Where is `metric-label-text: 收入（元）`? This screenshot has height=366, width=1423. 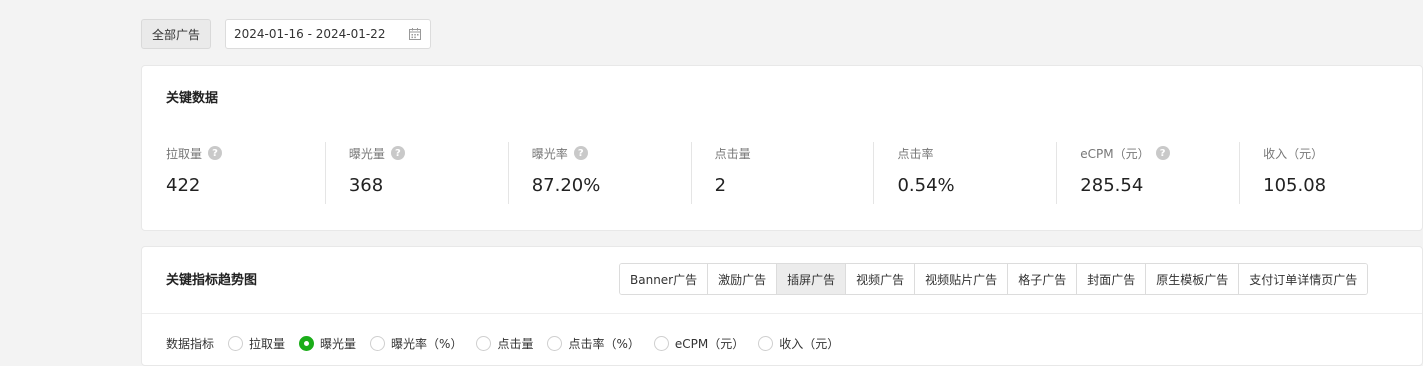
metric-label-text: 收入（元） is located at coordinates (1293, 153).